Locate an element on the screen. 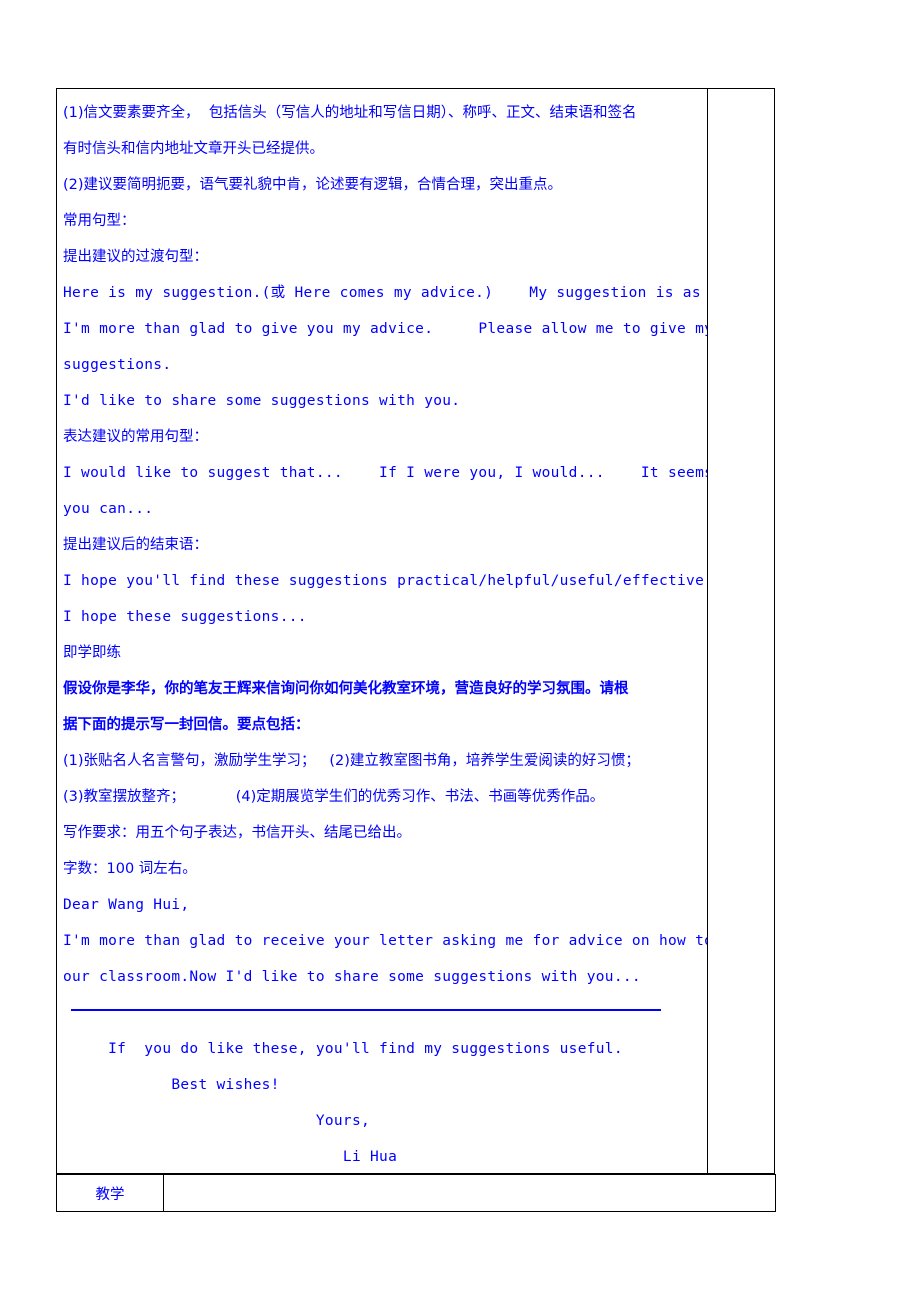 The image size is (920, 1302). bottom-section-table: 教学 is located at coordinates (416, 1193).